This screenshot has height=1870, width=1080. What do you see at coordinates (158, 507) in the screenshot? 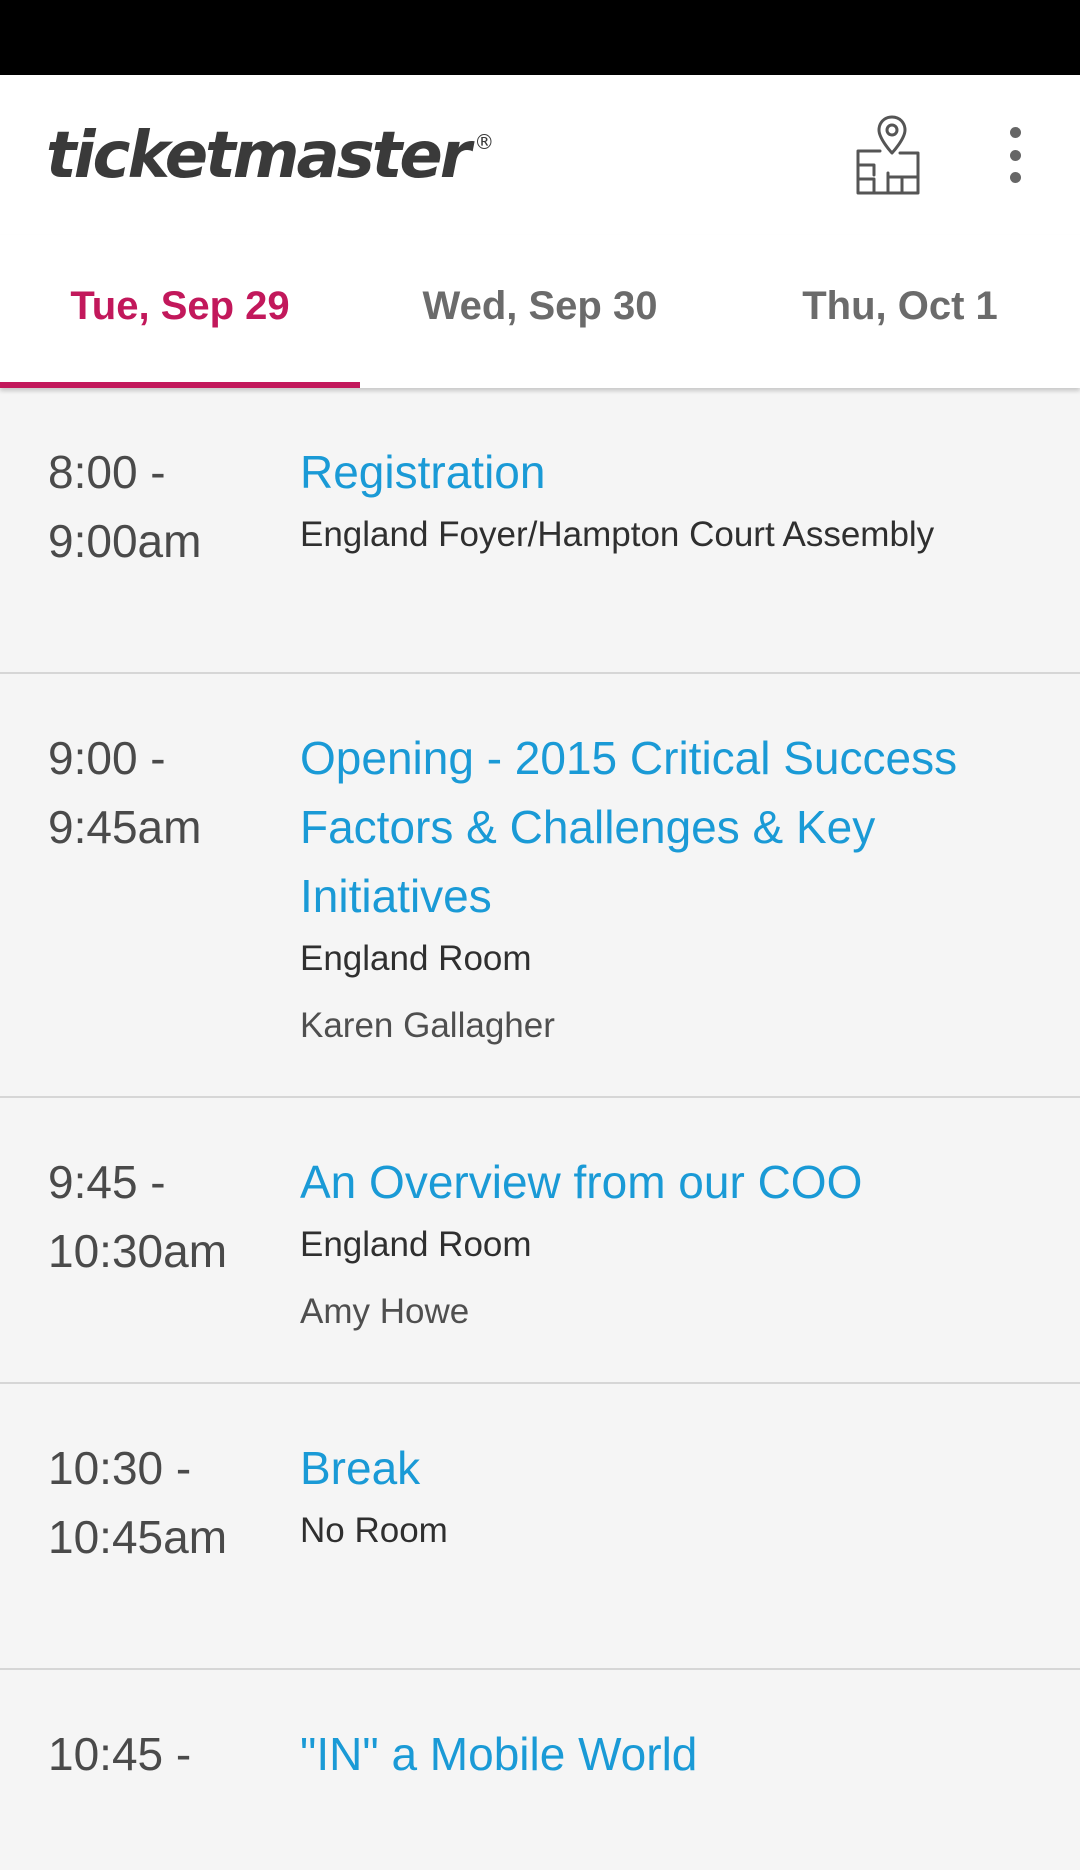
I see `session-time: 8:00 - 9:00am` at bounding box center [158, 507].